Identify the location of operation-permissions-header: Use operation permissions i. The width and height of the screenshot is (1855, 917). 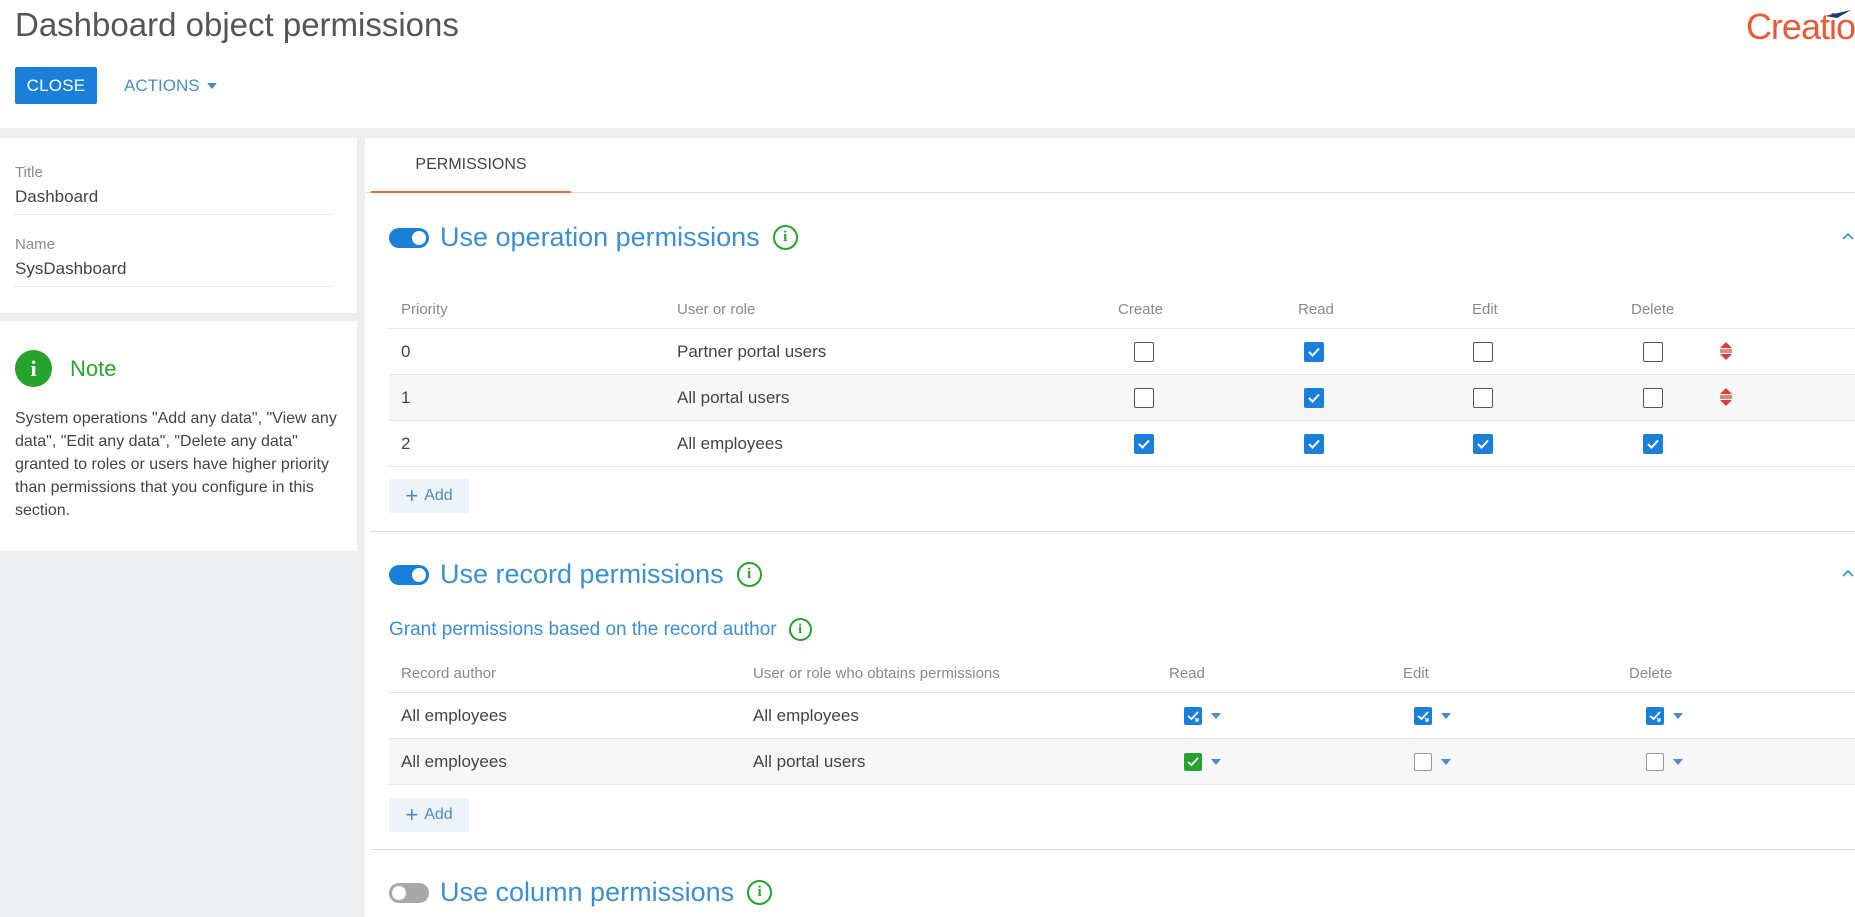
(593, 237).